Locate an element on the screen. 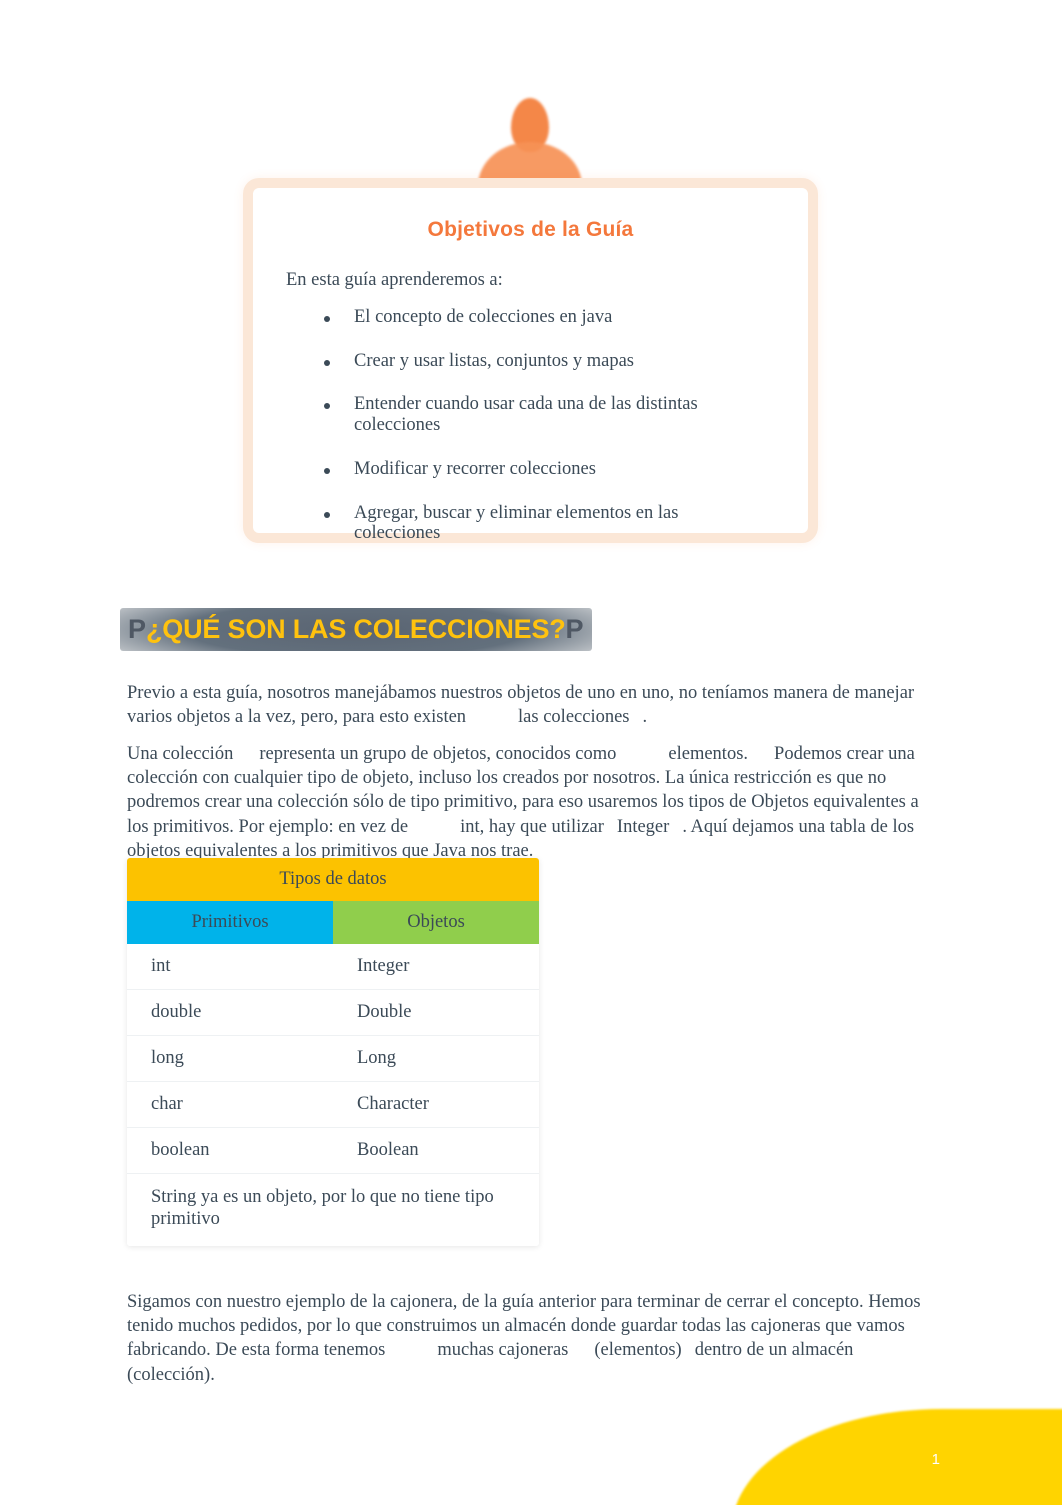 The image size is (1062, 1505). table-row: long Long is located at coordinates (333, 1059).